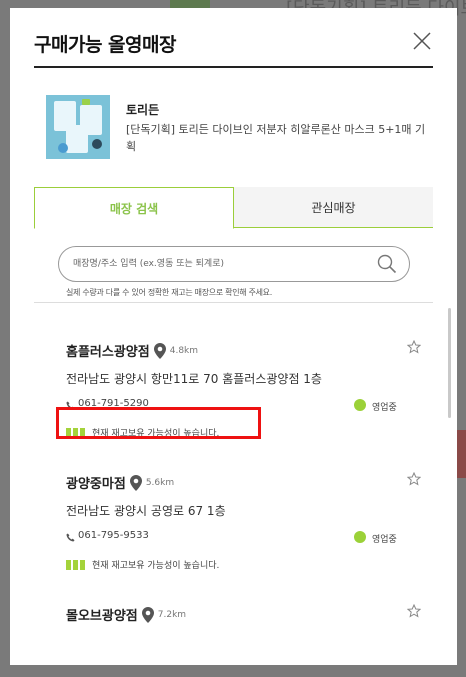 The height and width of the screenshot is (677, 466). What do you see at coordinates (105, 45) in the screenshot?
I see `modal-title: 구매가능 올영매장` at bounding box center [105, 45].